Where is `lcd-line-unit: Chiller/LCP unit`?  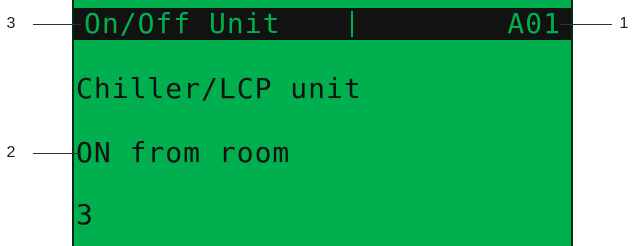 lcd-line-unit: Chiller/LCP unit is located at coordinates (219, 88).